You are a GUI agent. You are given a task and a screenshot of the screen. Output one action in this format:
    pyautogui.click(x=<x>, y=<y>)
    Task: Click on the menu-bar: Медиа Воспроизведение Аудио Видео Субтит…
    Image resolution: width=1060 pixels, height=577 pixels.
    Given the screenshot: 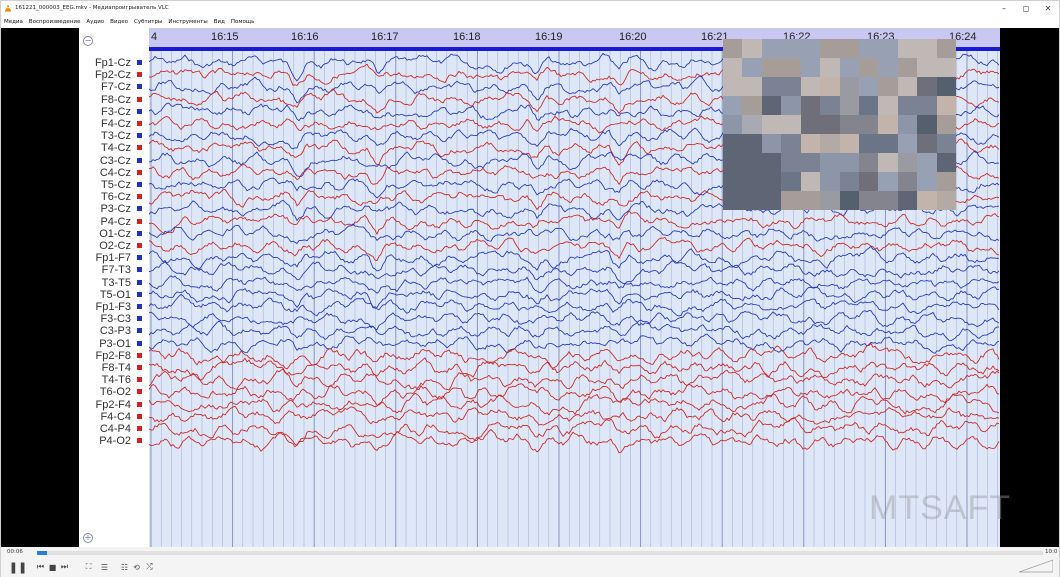 What is the action you would take?
    pyautogui.click(x=530, y=21)
    